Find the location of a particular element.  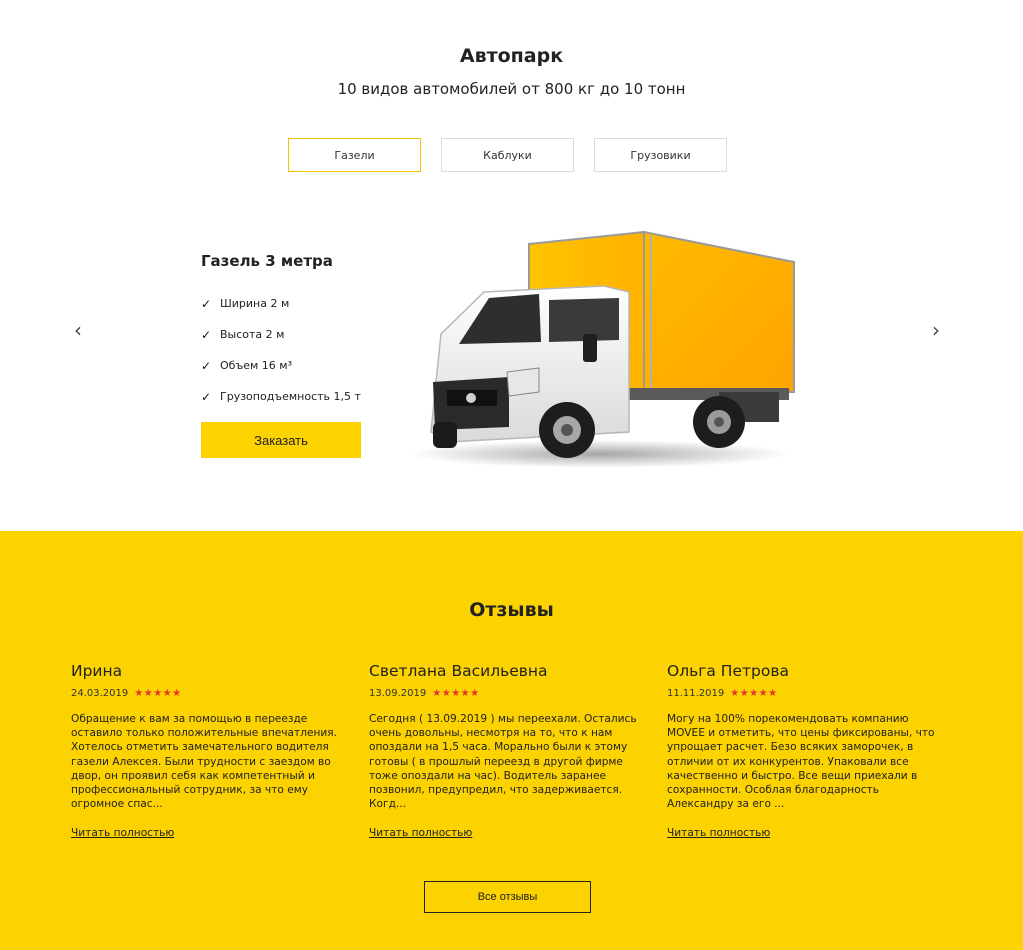

review-date: 24.03.2019 is located at coordinates (100, 693).